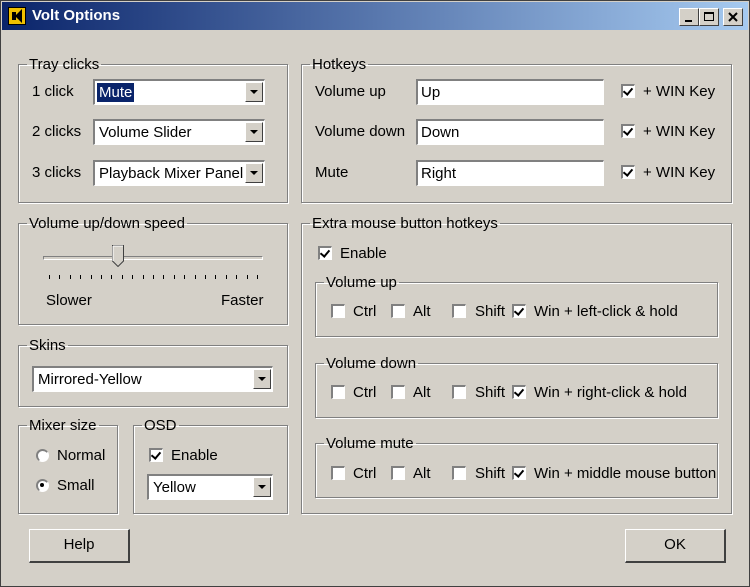 The image size is (750, 587). I want to click on extra-volmute-ctrl-label: Ctrl, so click(365, 473).